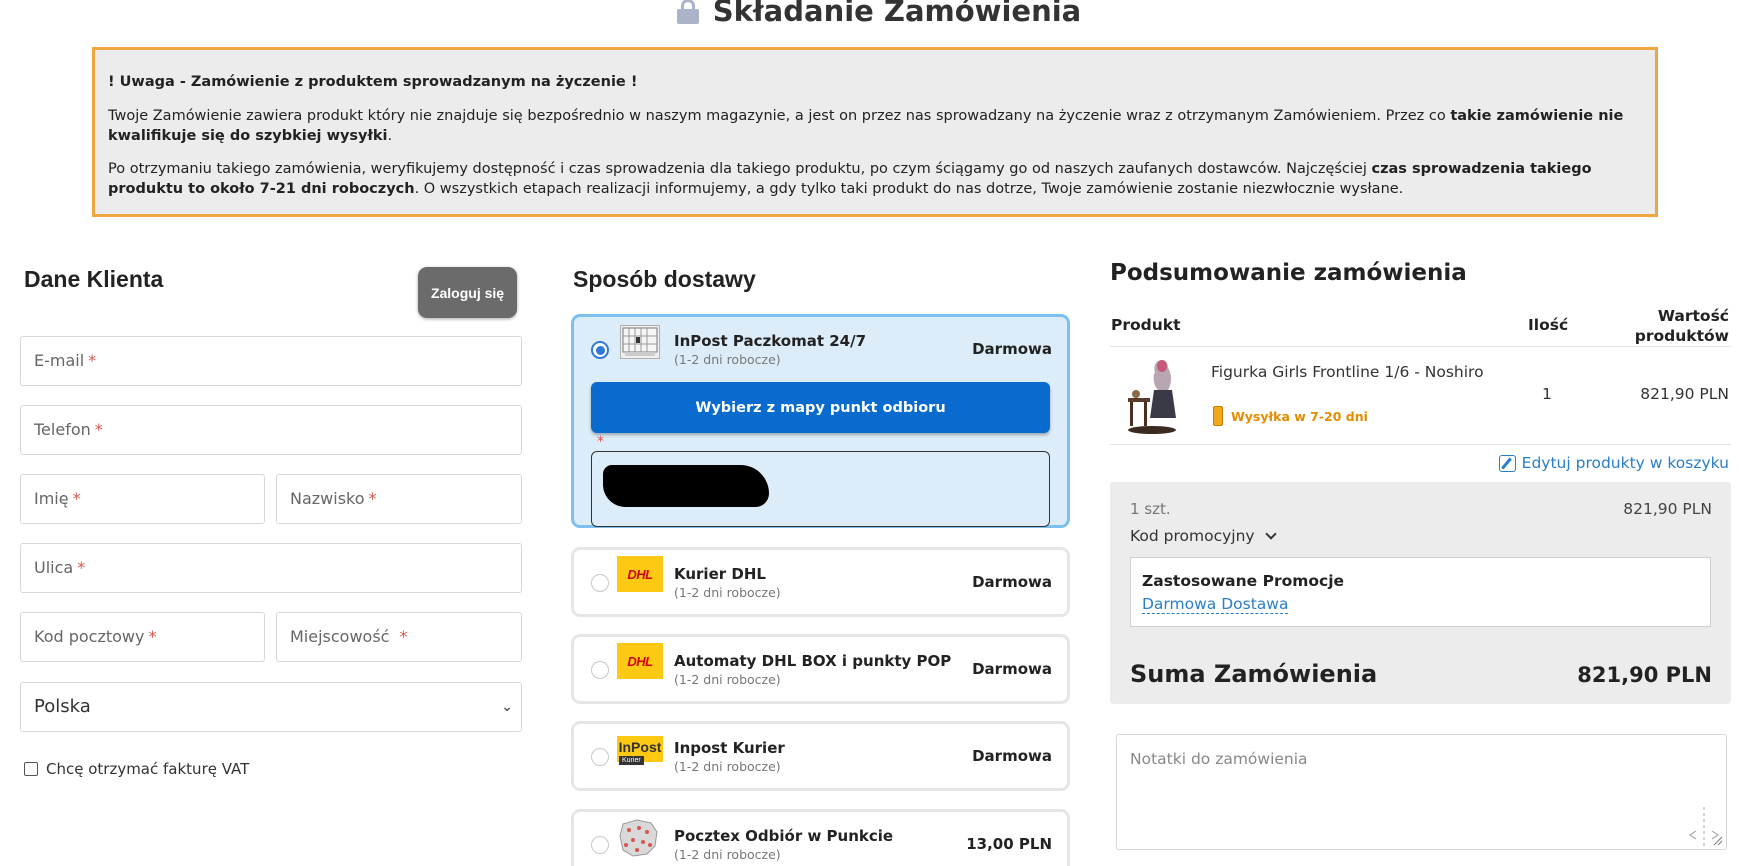  I want to click on promo-code-toggle: Kod promocyjny, so click(1203, 536).